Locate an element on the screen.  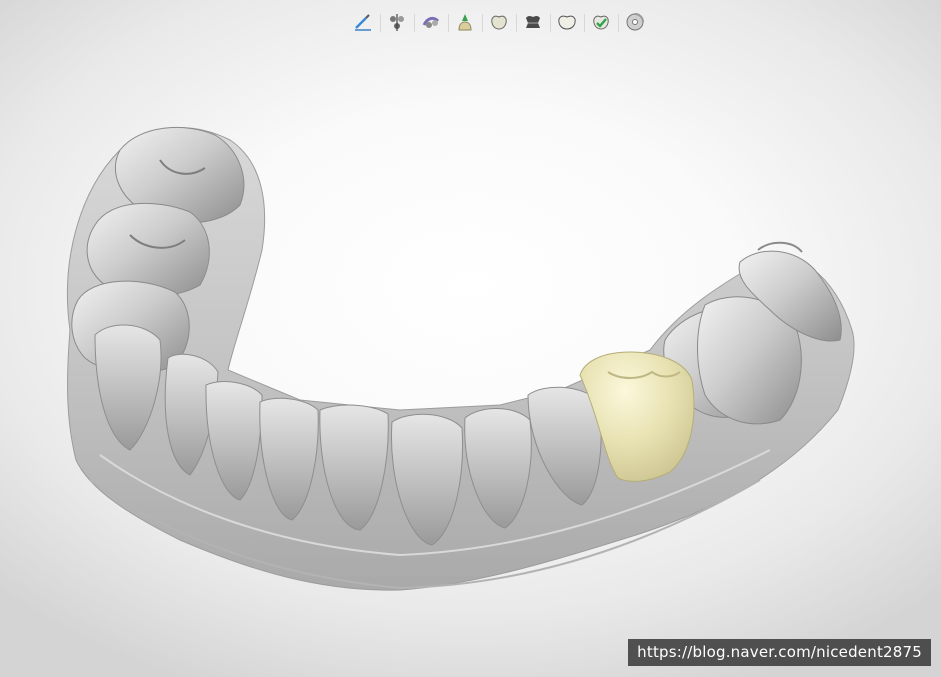
insertion-axis-icon is located at coordinates (397, 22).